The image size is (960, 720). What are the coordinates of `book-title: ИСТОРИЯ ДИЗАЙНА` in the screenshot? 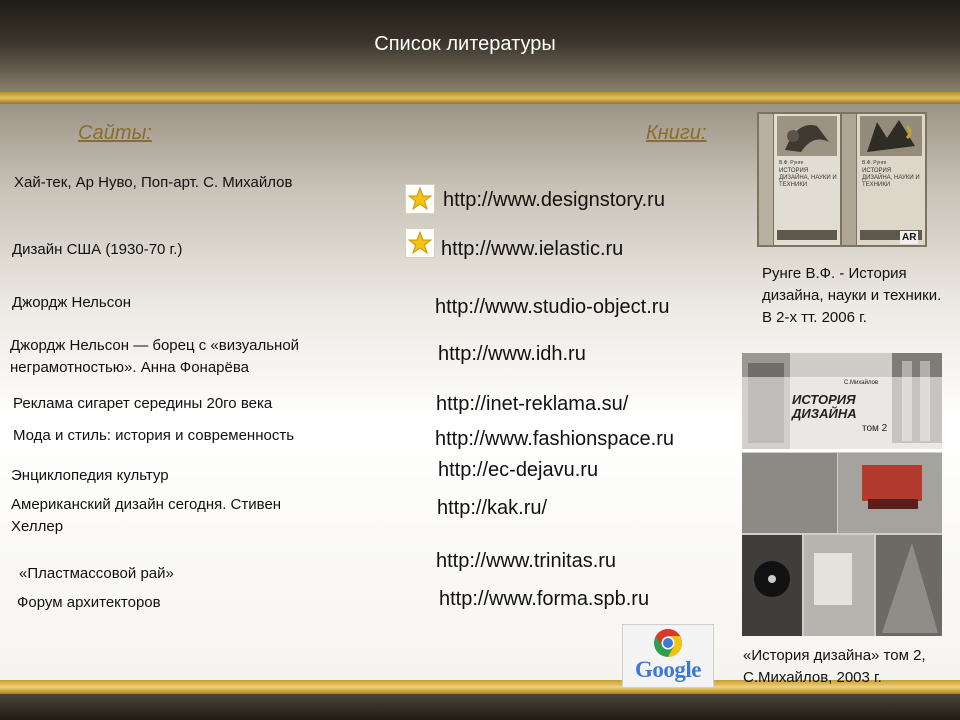 It's located at (824, 406).